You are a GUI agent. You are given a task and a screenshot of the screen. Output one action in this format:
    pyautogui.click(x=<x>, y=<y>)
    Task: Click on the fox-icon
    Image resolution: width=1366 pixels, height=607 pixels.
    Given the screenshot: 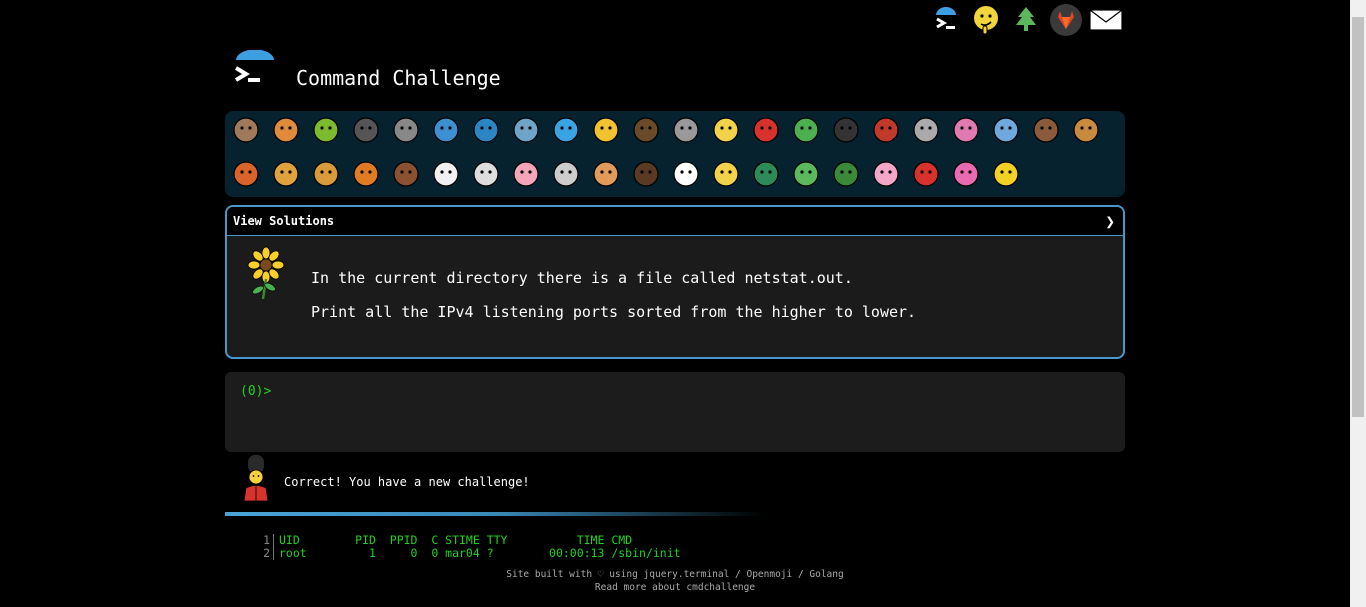 What is the action you would take?
    pyautogui.click(x=246, y=174)
    